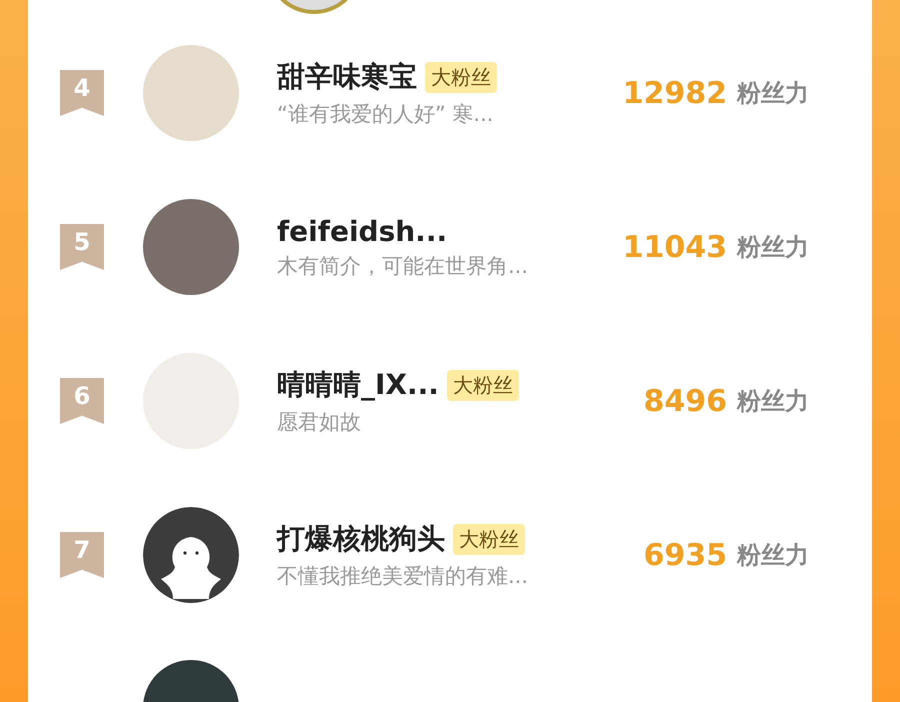  What do you see at coordinates (674, 247) in the screenshot?
I see `fan-score: 11043` at bounding box center [674, 247].